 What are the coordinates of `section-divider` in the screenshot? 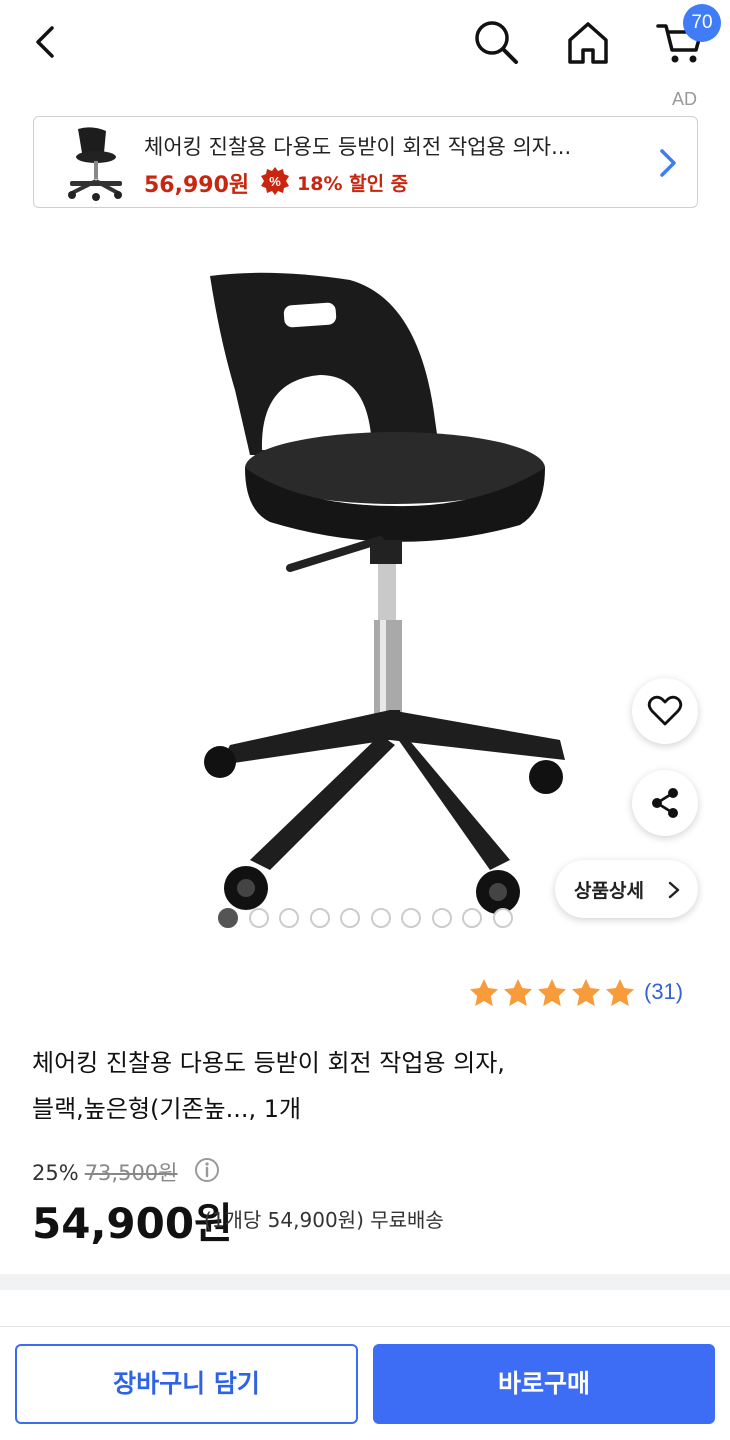 It's located at (365, 1282).